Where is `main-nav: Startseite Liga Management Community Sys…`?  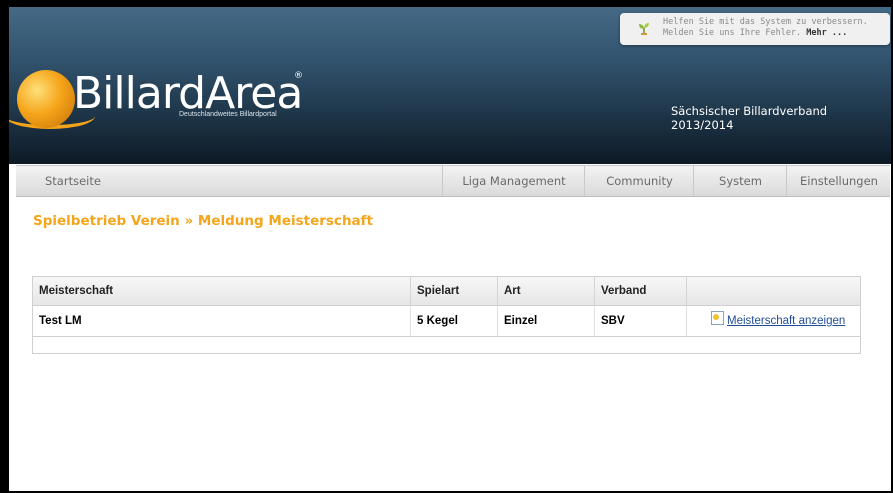 main-nav: Startseite Liga Management Community Sys… is located at coordinates (453, 181).